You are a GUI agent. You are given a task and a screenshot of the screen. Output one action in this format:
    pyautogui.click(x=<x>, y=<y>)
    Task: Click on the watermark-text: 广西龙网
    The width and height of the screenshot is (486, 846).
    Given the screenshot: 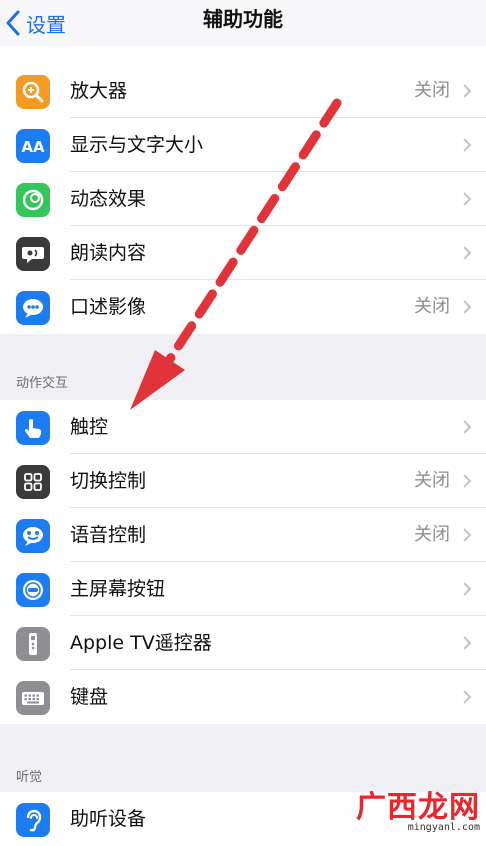 What is the action you would take?
    pyautogui.click(x=418, y=807)
    